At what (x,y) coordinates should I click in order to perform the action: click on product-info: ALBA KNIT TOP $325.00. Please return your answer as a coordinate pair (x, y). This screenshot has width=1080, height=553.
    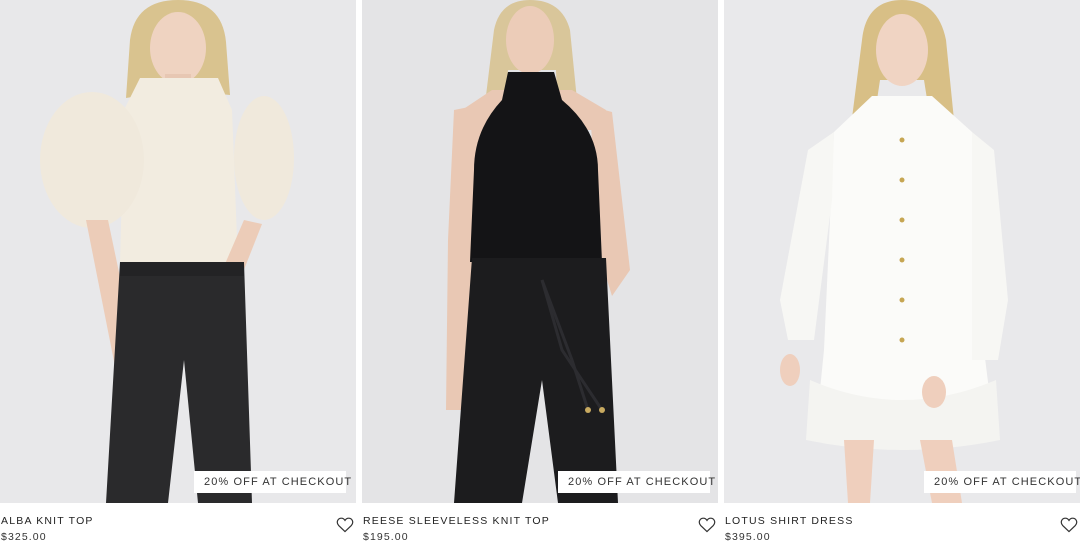
    Looking at the image, I should click on (178, 531).